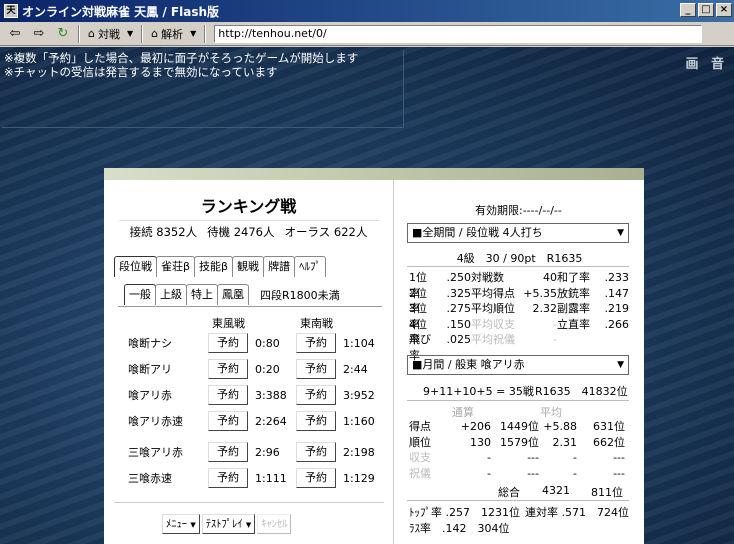 The height and width of the screenshot is (544, 734). What do you see at coordinates (176, 266) in the screenshot?
I see `tab-jansou: 雀荘β` at bounding box center [176, 266].